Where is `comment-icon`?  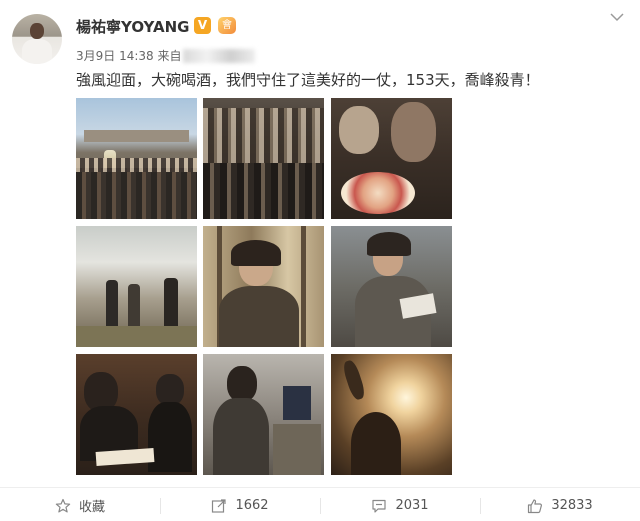
comment-icon is located at coordinates (379, 506).